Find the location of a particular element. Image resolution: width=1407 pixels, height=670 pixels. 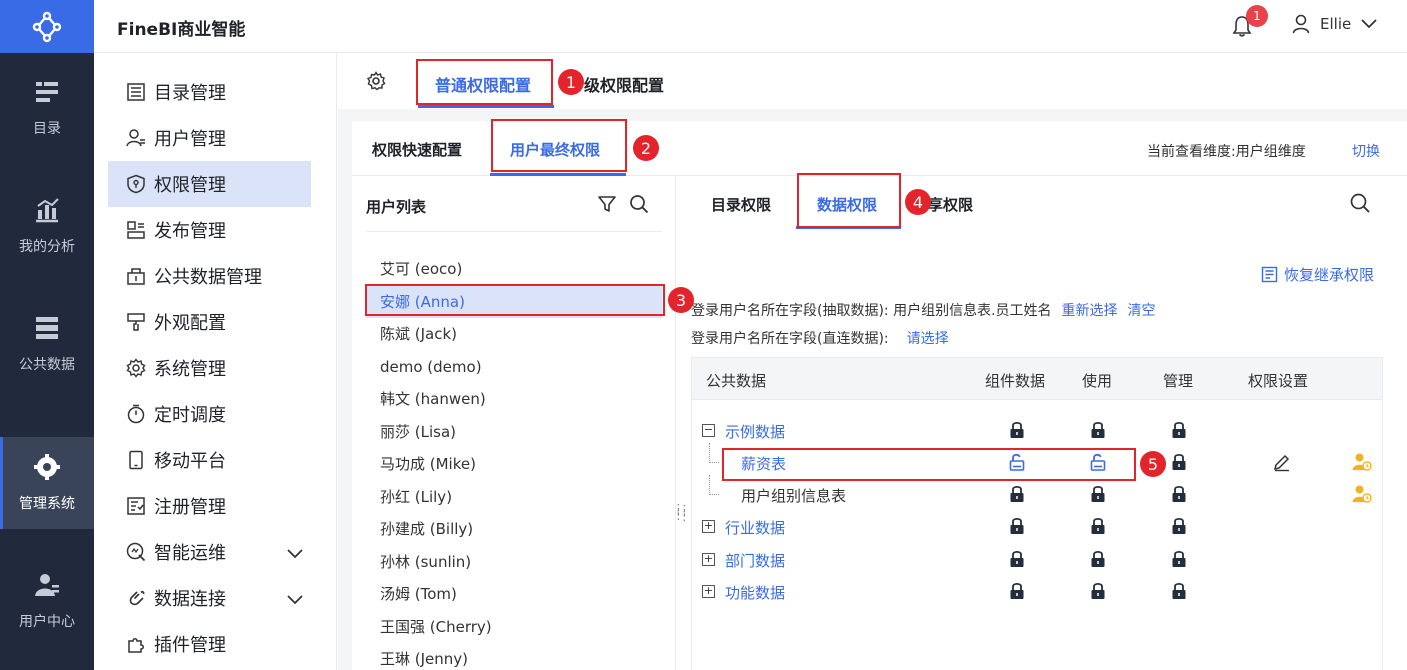

catalog-icon is located at coordinates (47, 92).